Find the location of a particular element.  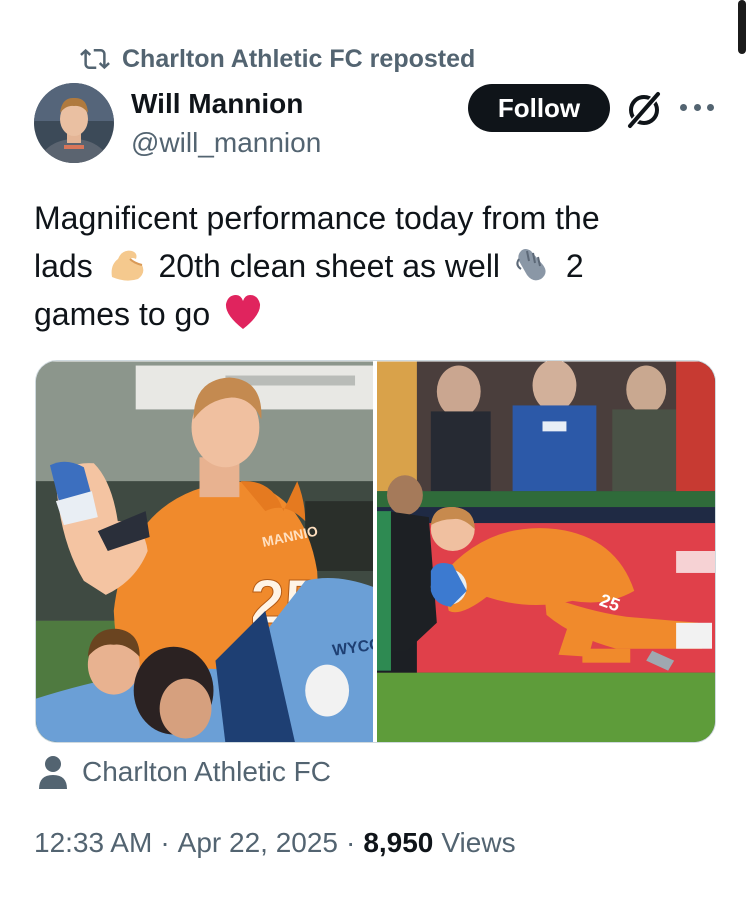

location-tag: Charlton Athletic FC is located at coordinates (184, 772).